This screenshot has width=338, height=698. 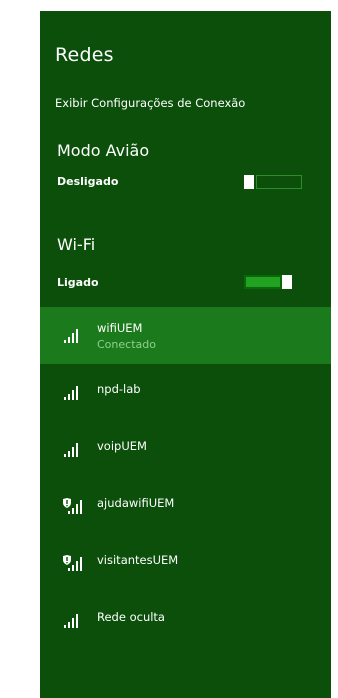 I want to click on network-name: wifiUEM, so click(x=120, y=328).